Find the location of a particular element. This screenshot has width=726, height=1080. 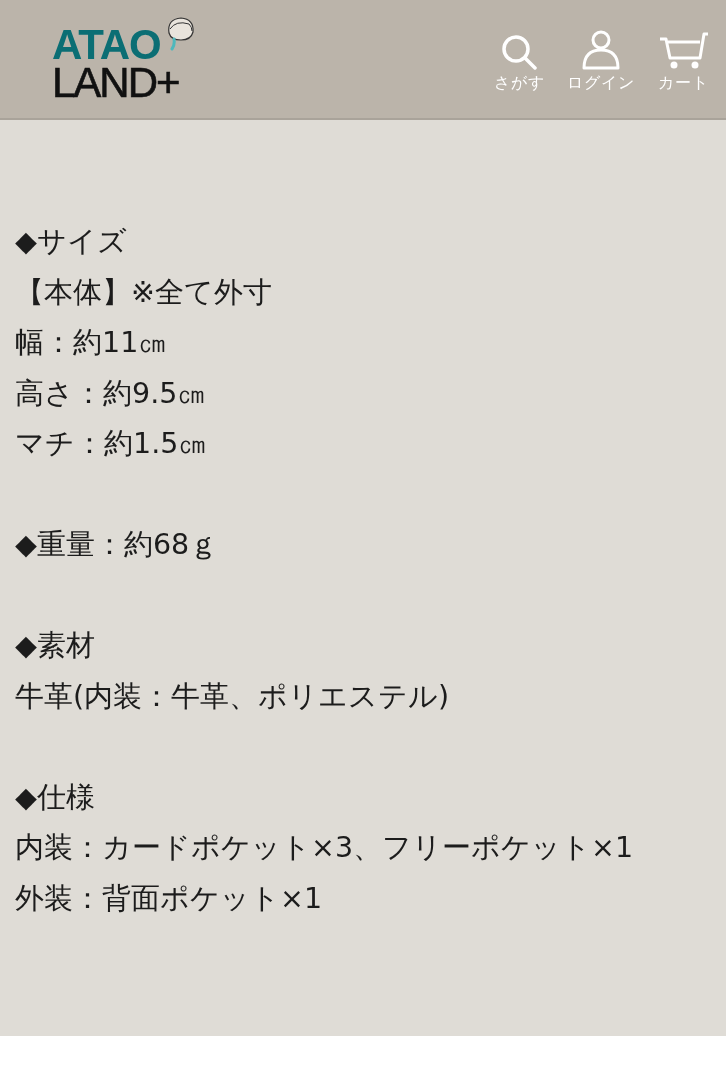

cart-button: カート is located at coordinates (683, 61).